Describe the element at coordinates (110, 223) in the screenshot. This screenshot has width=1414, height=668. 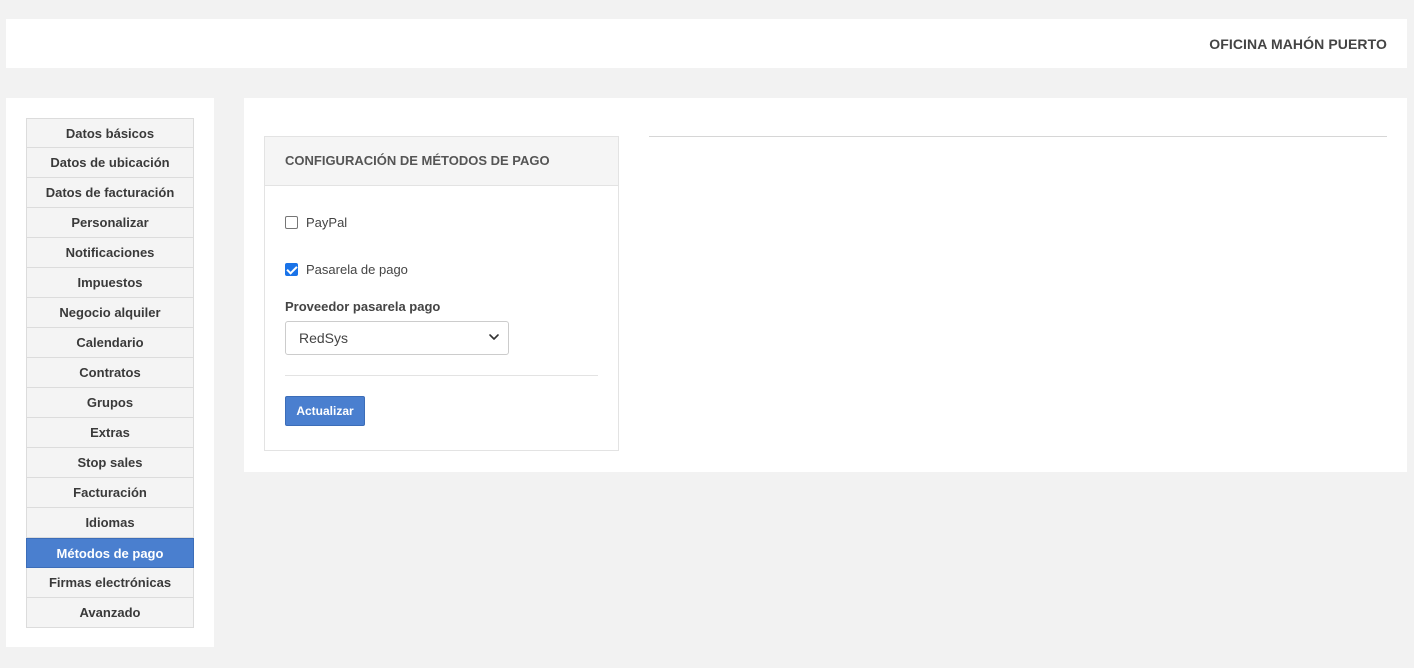
I see `sidebar-item-personalizar: Personalizar` at that location.